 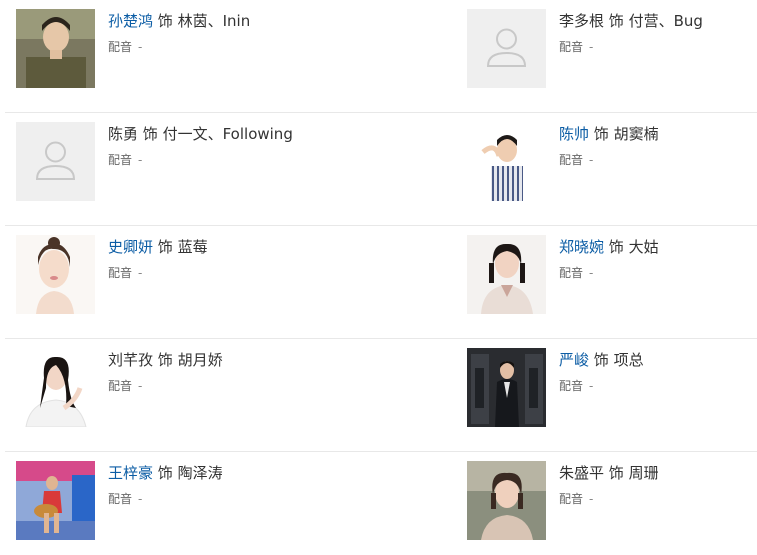 I want to click on cast-item: 刘芊孜 饰 胡月娇 配音 -, so click(x=166, y=388).